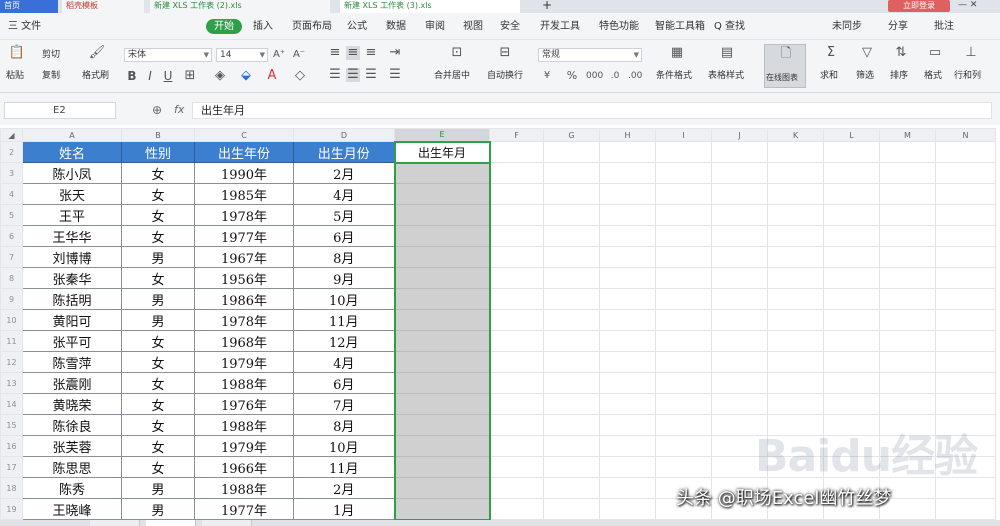 Image resolution: width=1000 pixels, height=526 pixels. Describe the element at coordinates (132, 76) in the screenshot. I see `bold-button: B` at that location.